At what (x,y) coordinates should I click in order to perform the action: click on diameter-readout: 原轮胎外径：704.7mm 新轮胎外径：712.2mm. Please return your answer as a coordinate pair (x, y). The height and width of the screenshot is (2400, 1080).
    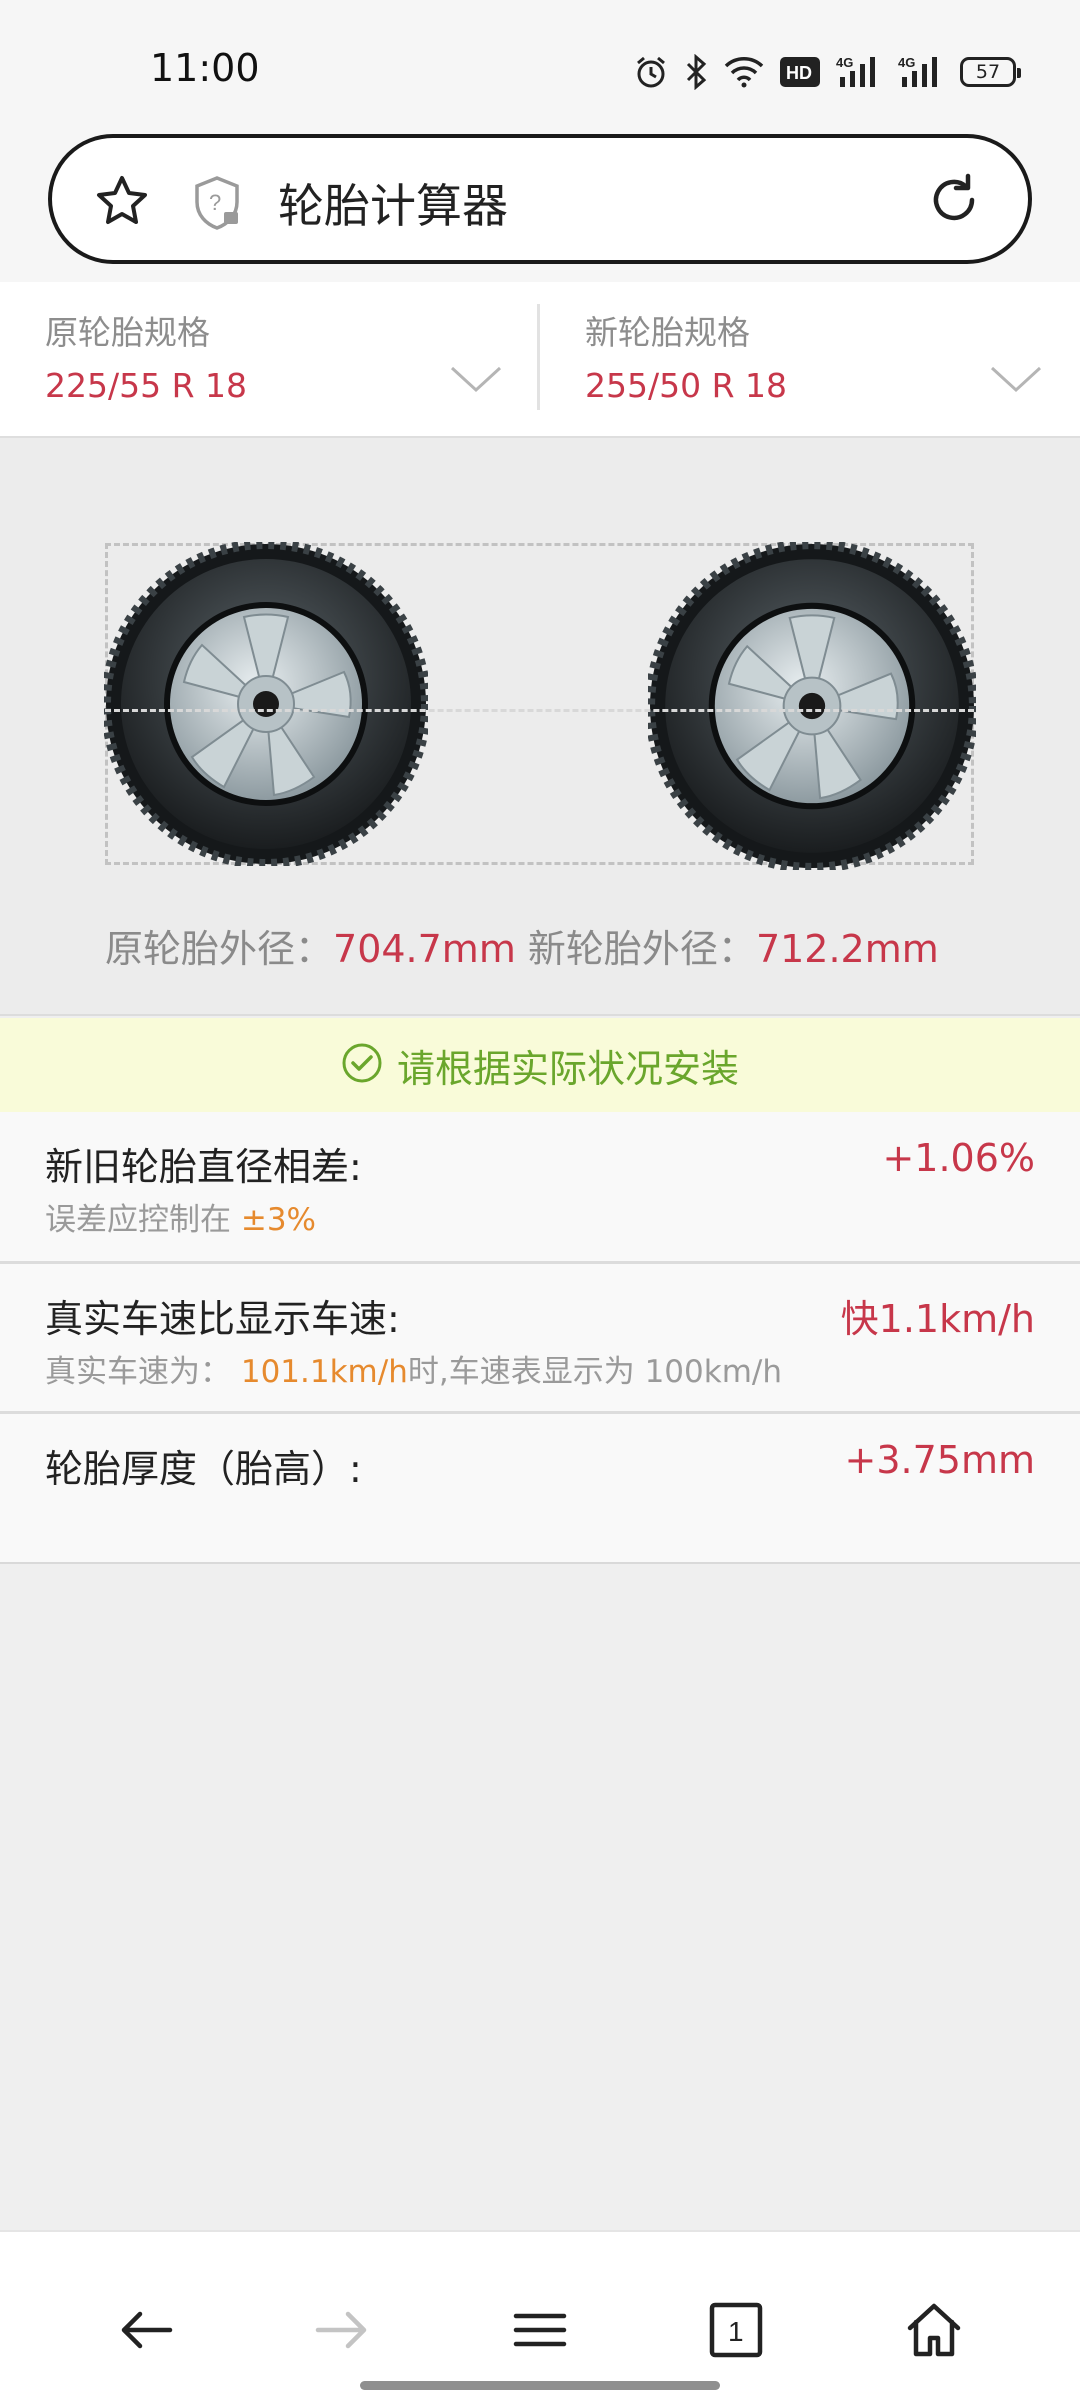
    Looking at the image, I should click on (522, 945).